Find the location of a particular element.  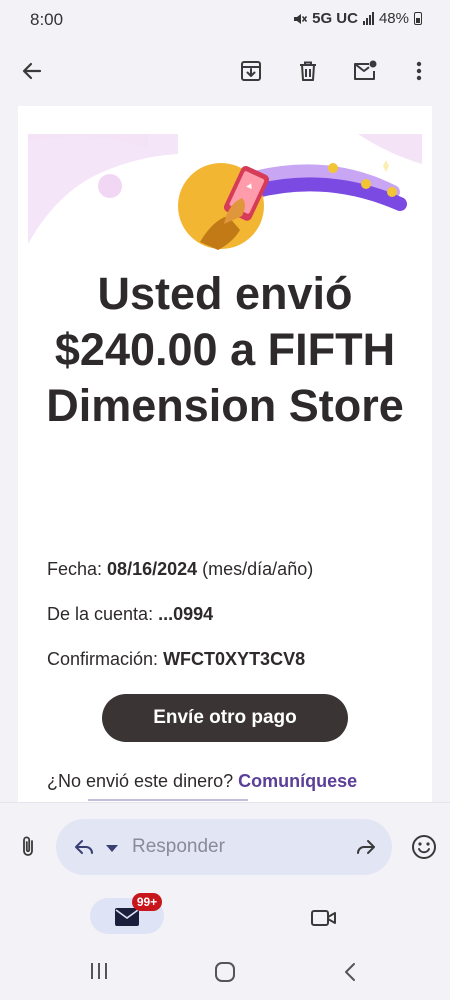

account-value: ...0994 is located at coordinates (186, 614).